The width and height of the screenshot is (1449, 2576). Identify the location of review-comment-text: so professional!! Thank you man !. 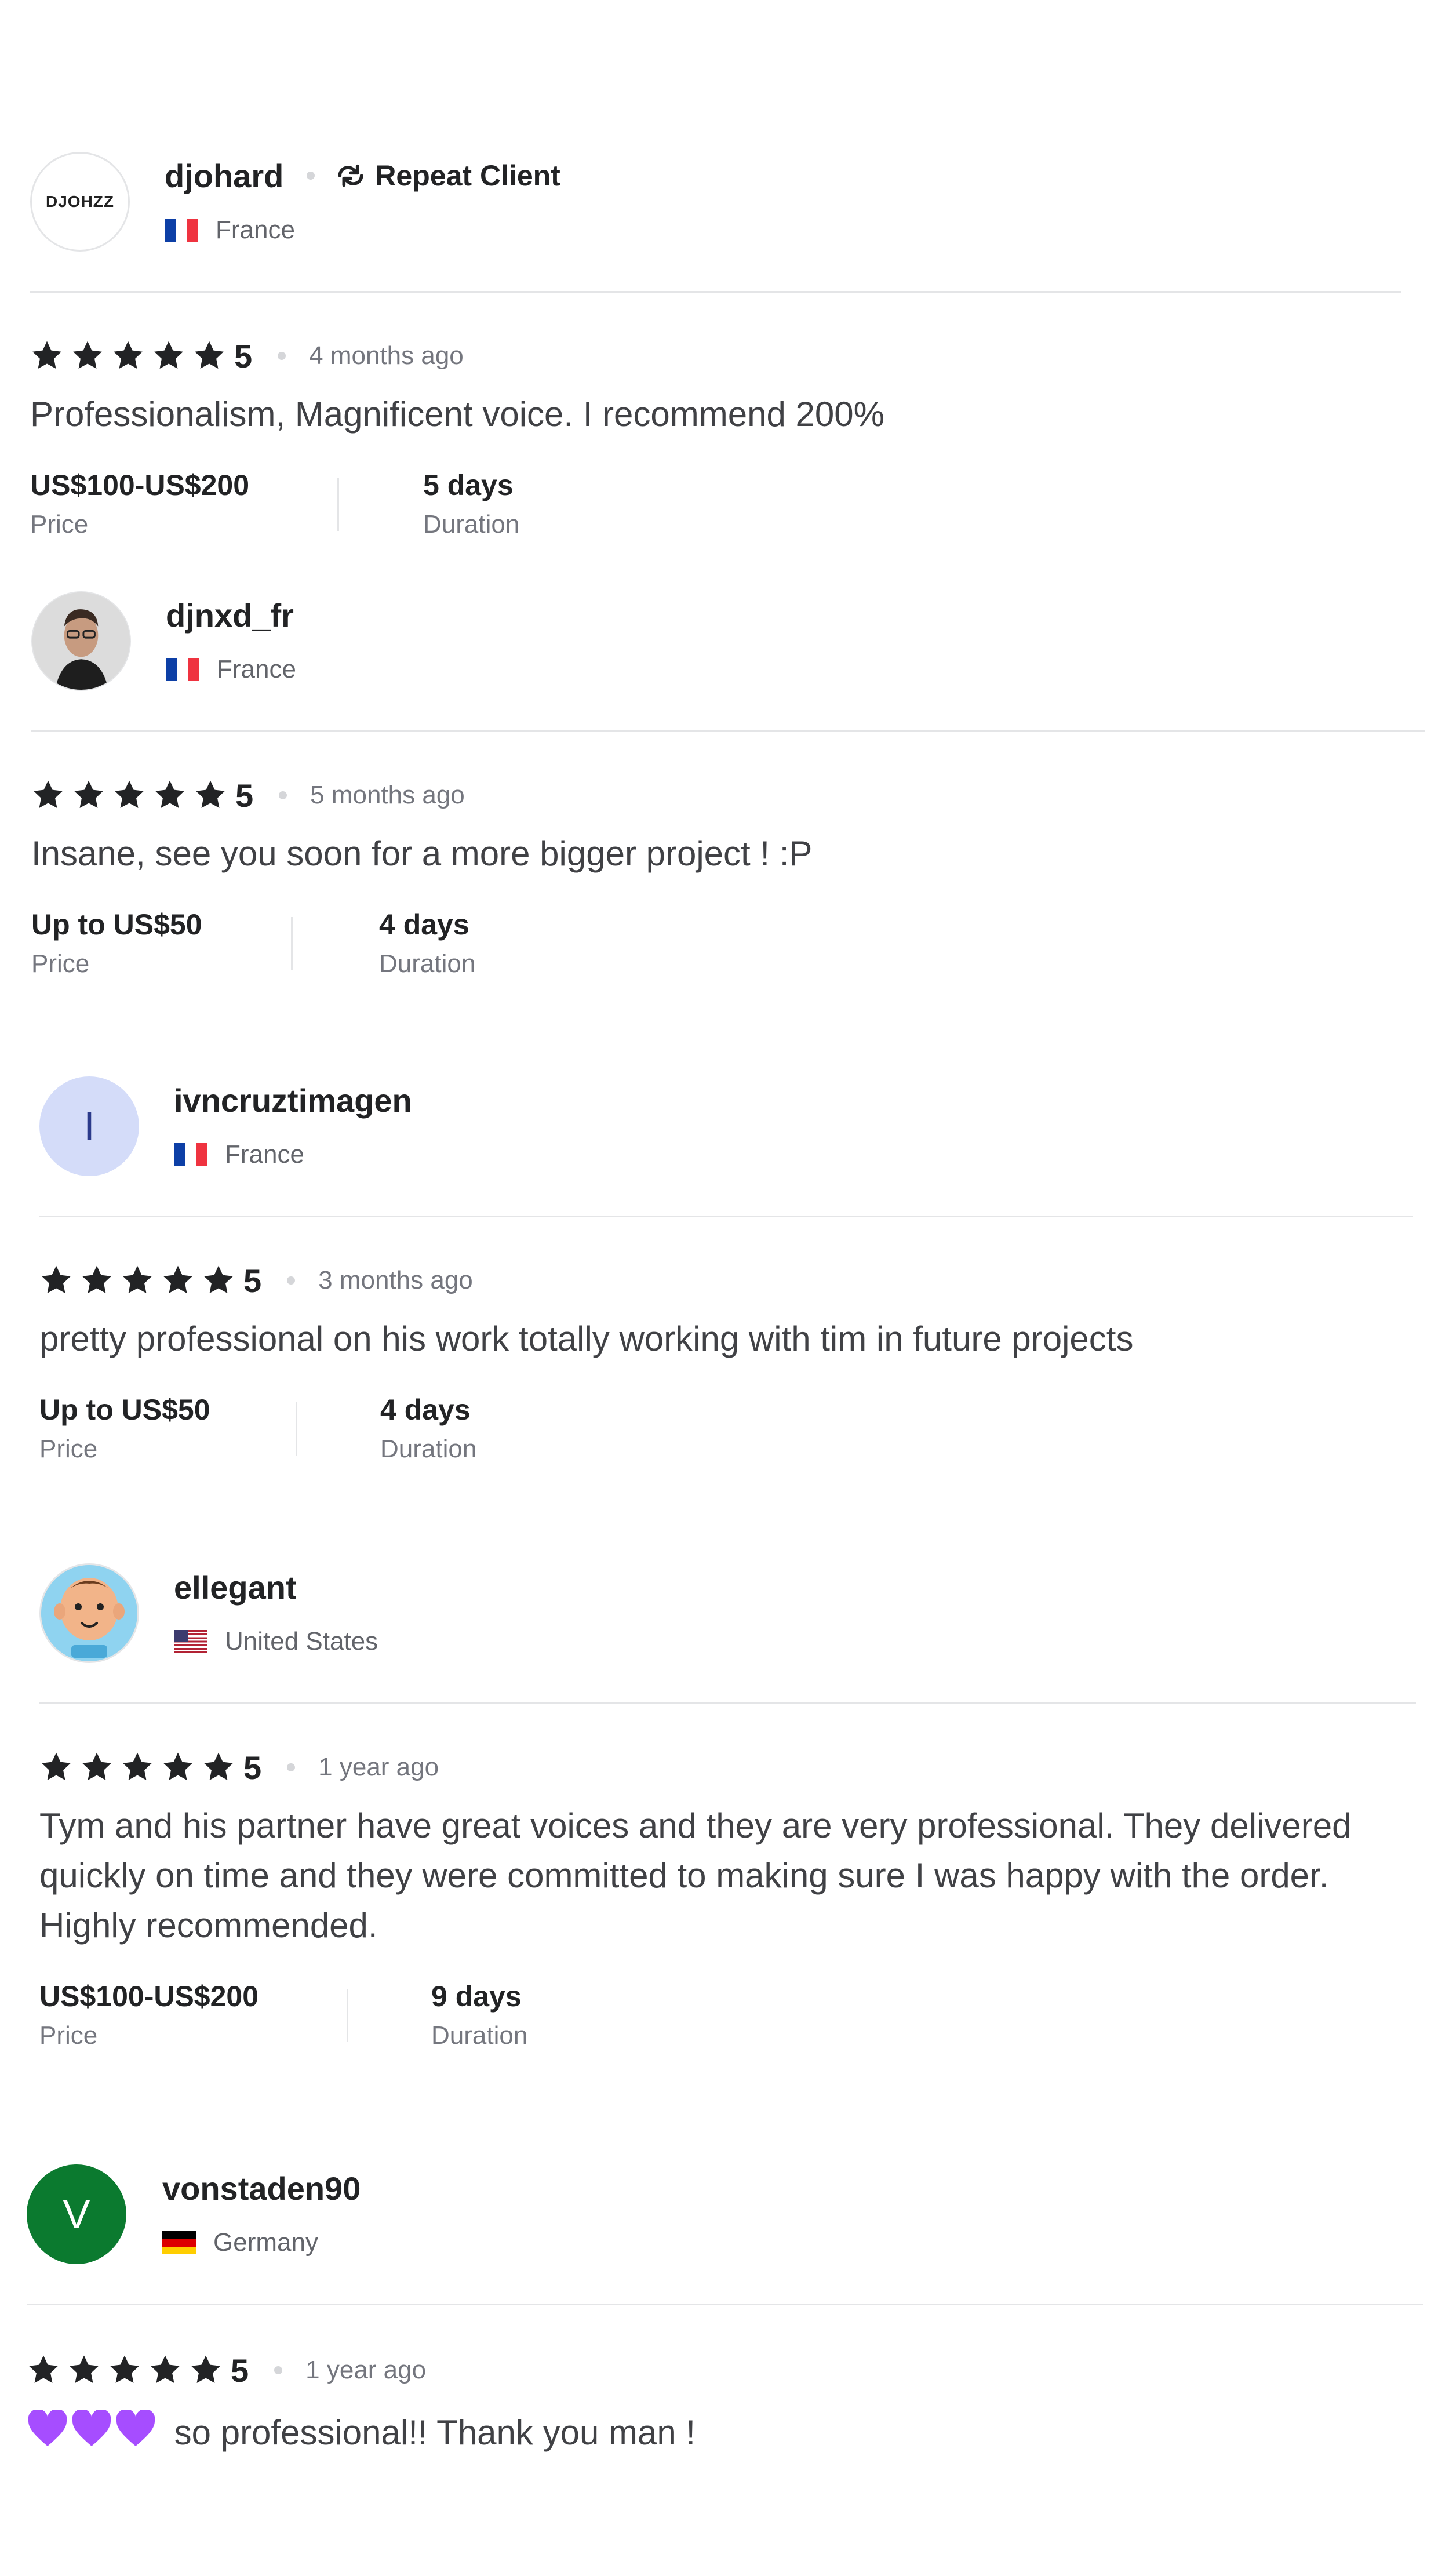
(435, 2432).